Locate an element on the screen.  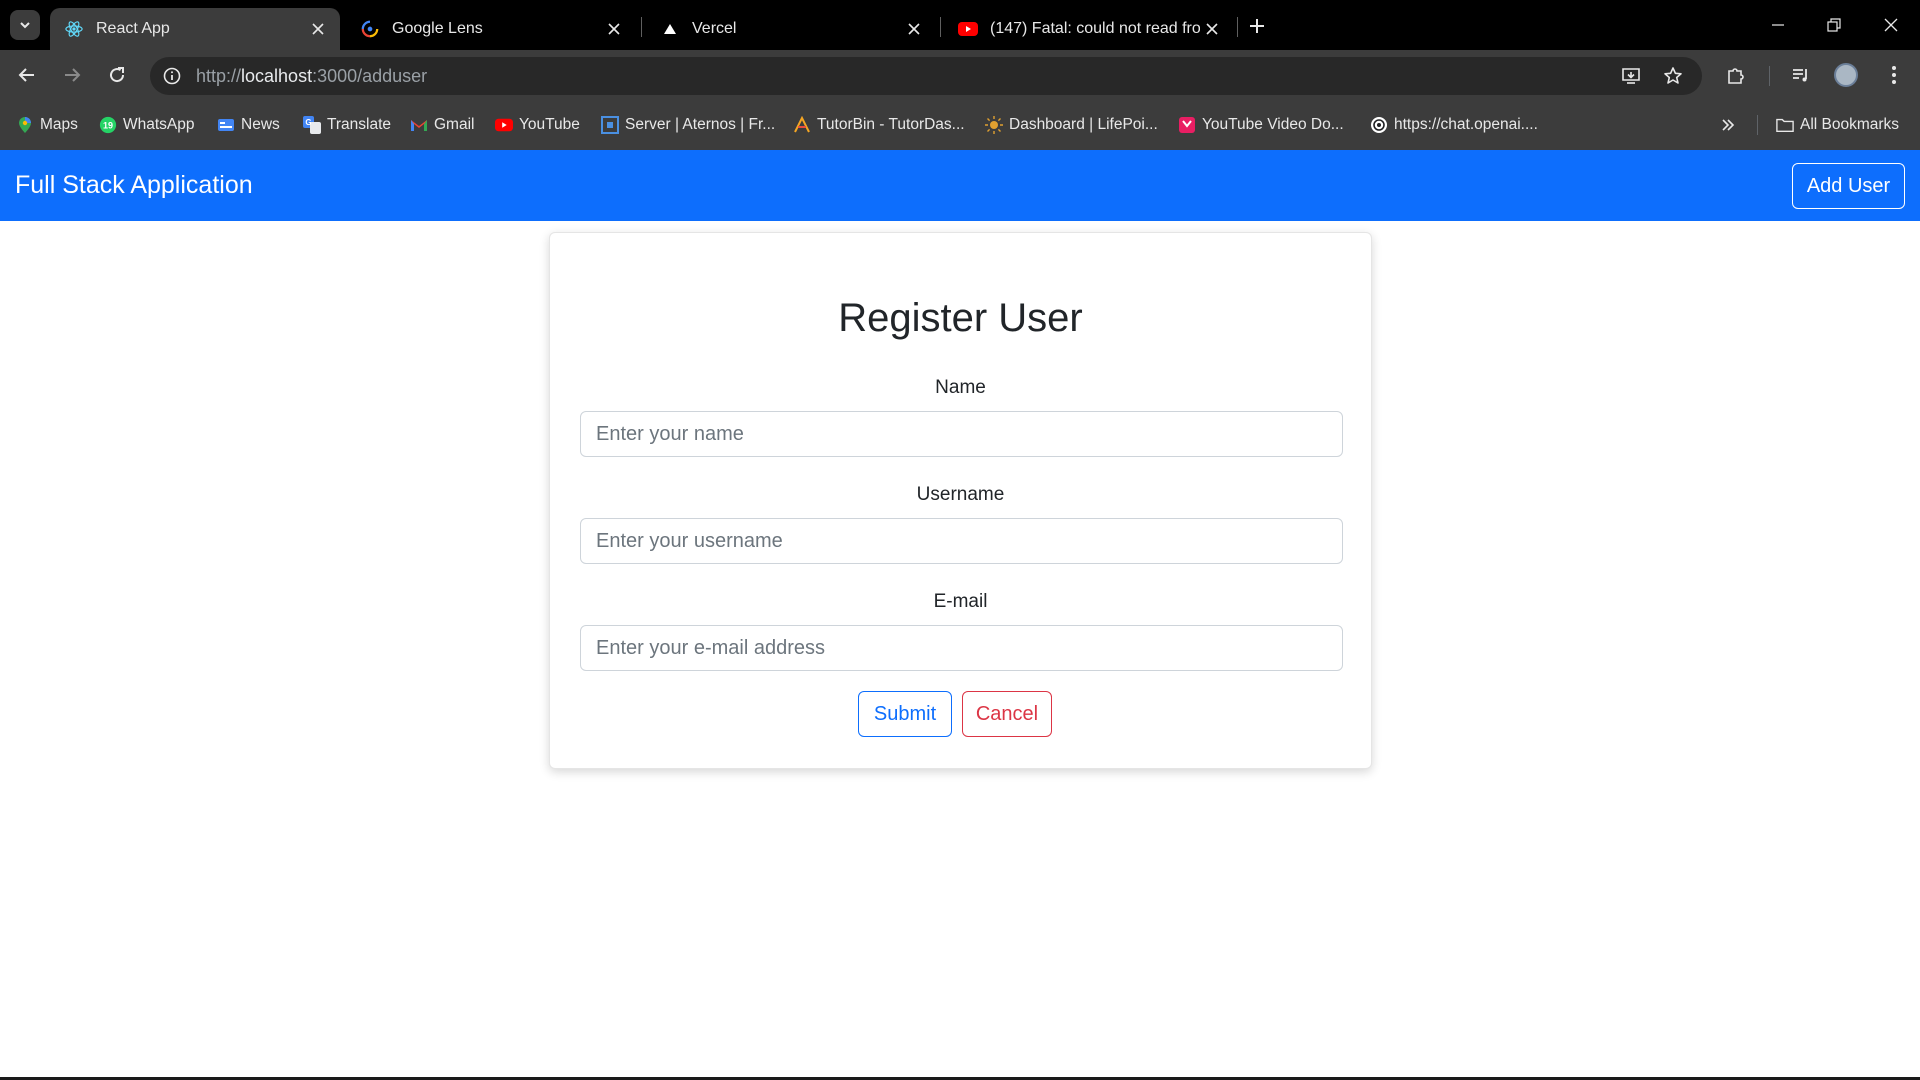
restore-button is located at coordinates (1834, 25).